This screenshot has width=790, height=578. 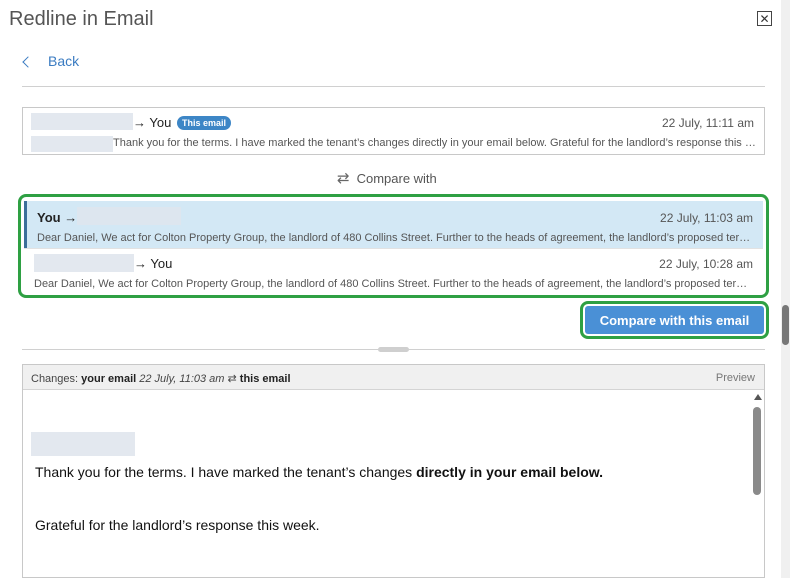 What do you see at coordinates (57, 217) in the screenshot?
I see `sender-label: You →` at bounding box center [57, 217].